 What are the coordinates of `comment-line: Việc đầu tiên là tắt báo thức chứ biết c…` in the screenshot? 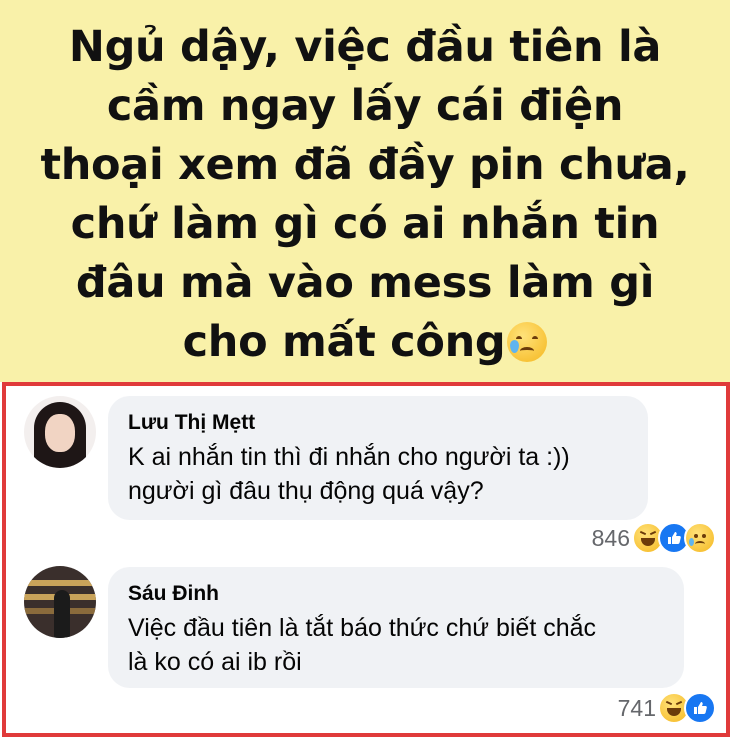 It's located at (362, 628).